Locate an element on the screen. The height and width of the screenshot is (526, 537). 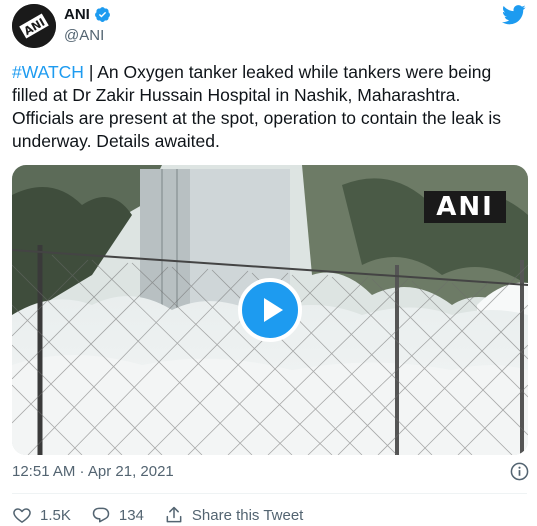
reply-action: 134 is located at coordinates (117, 515).